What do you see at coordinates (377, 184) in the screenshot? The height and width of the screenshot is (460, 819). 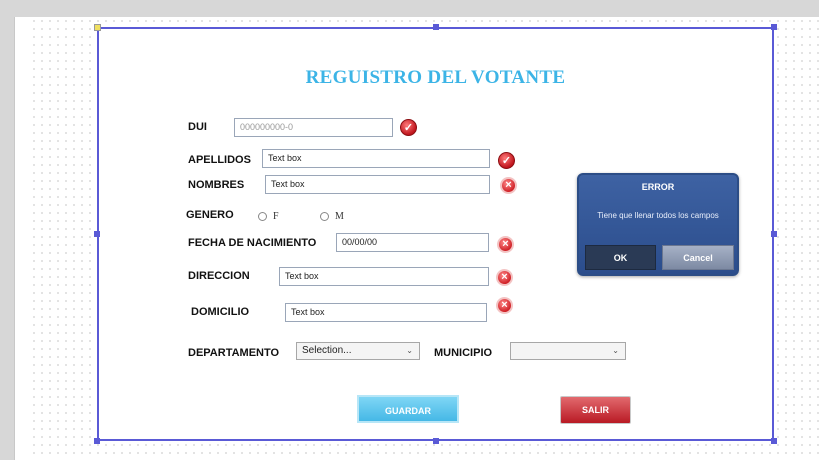 I see `nombres-input: Text box` at bounding box center [377, 184].